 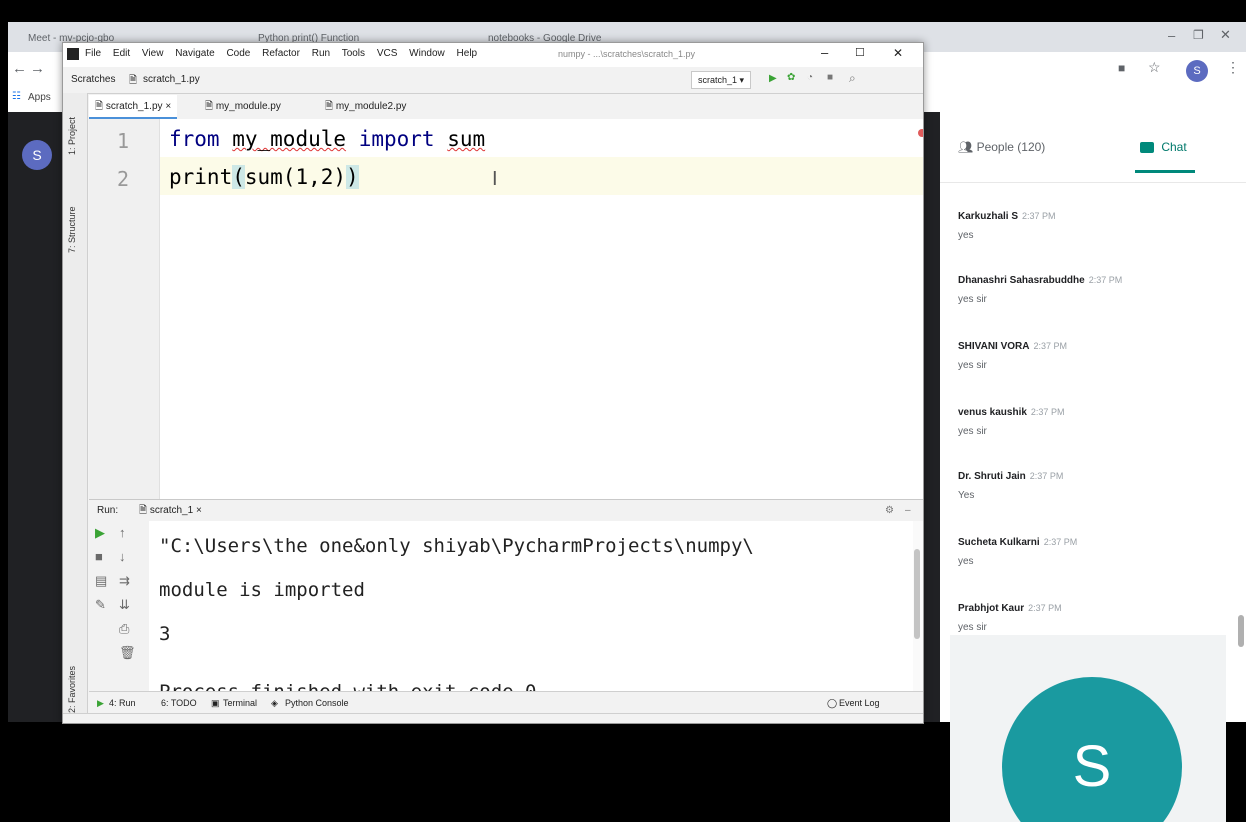 I want to click on favorites-tool-tab: 2: Favorites, so click(x=72, y=689).